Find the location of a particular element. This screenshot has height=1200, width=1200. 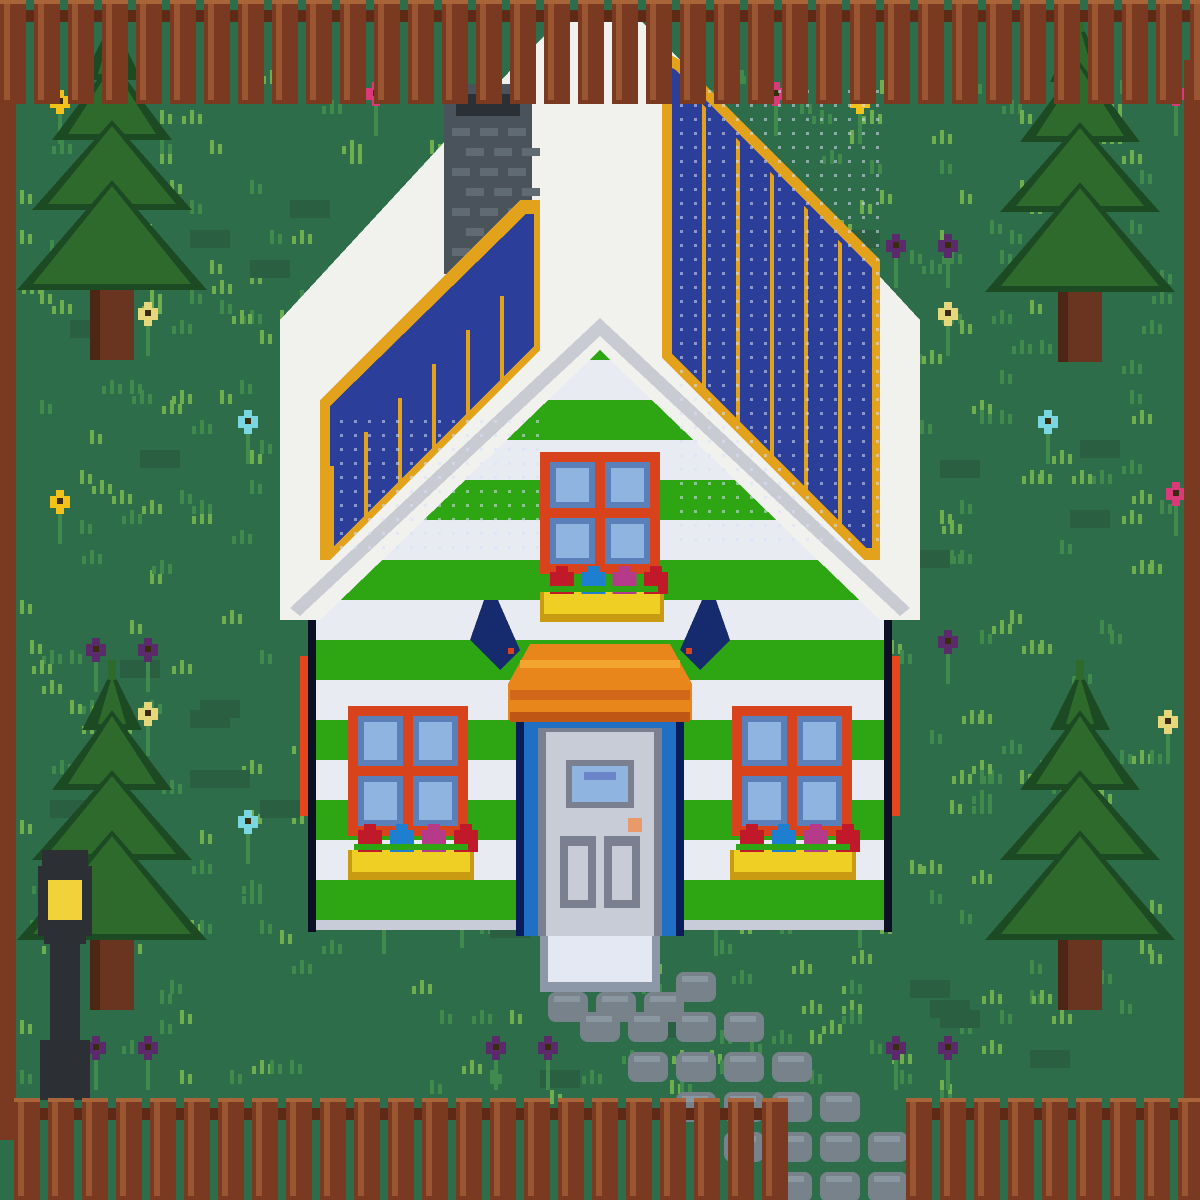

front-door is located at coordinates (600, 829).